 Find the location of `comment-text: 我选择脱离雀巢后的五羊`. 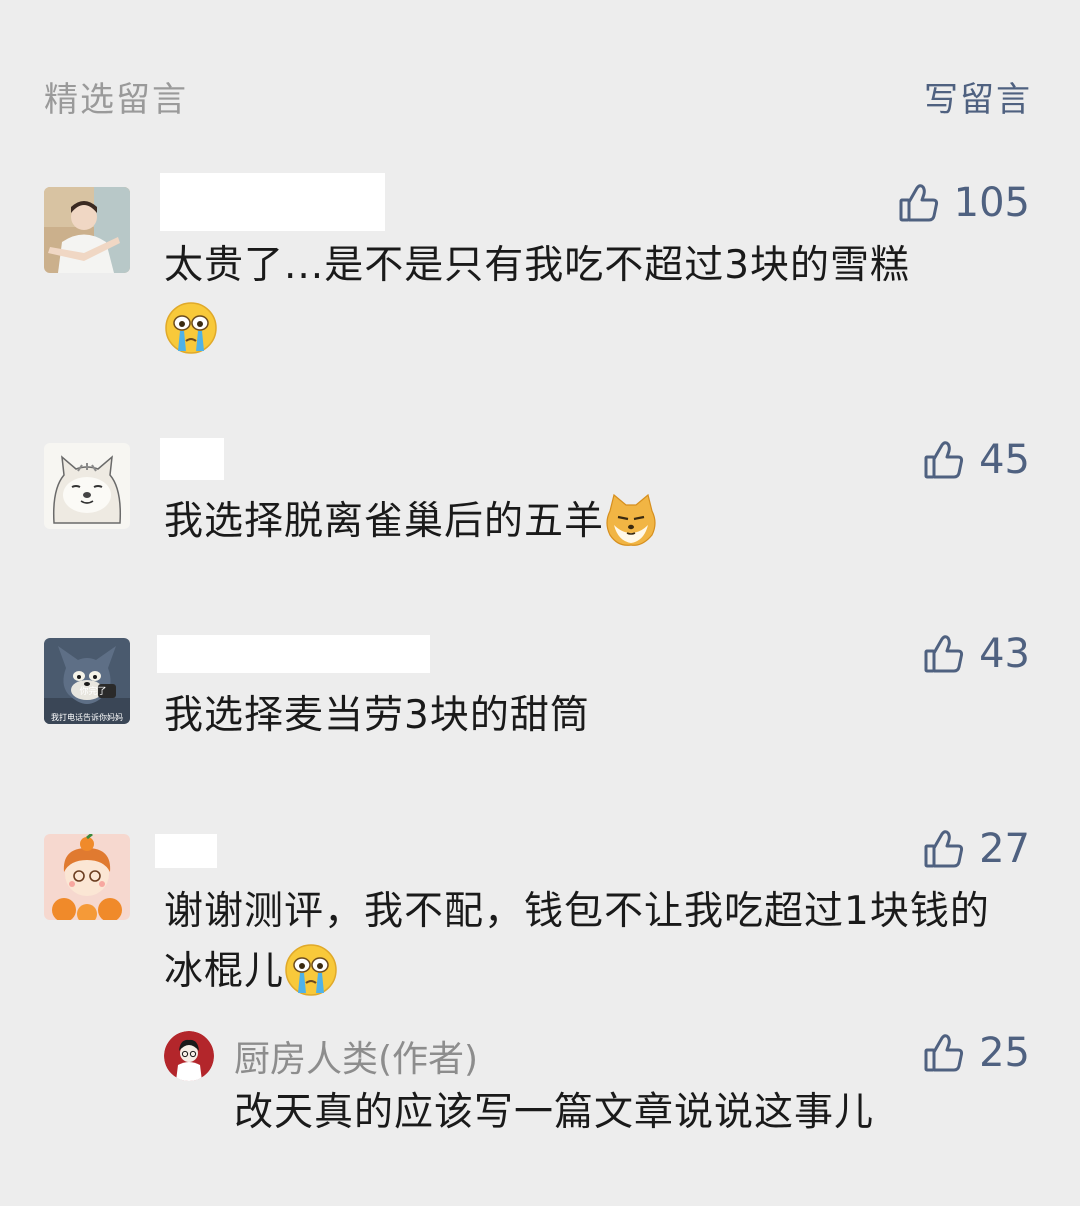

comment-text: 我选择脱离雀巢后的五羊 is located at coordinates (597, 522).